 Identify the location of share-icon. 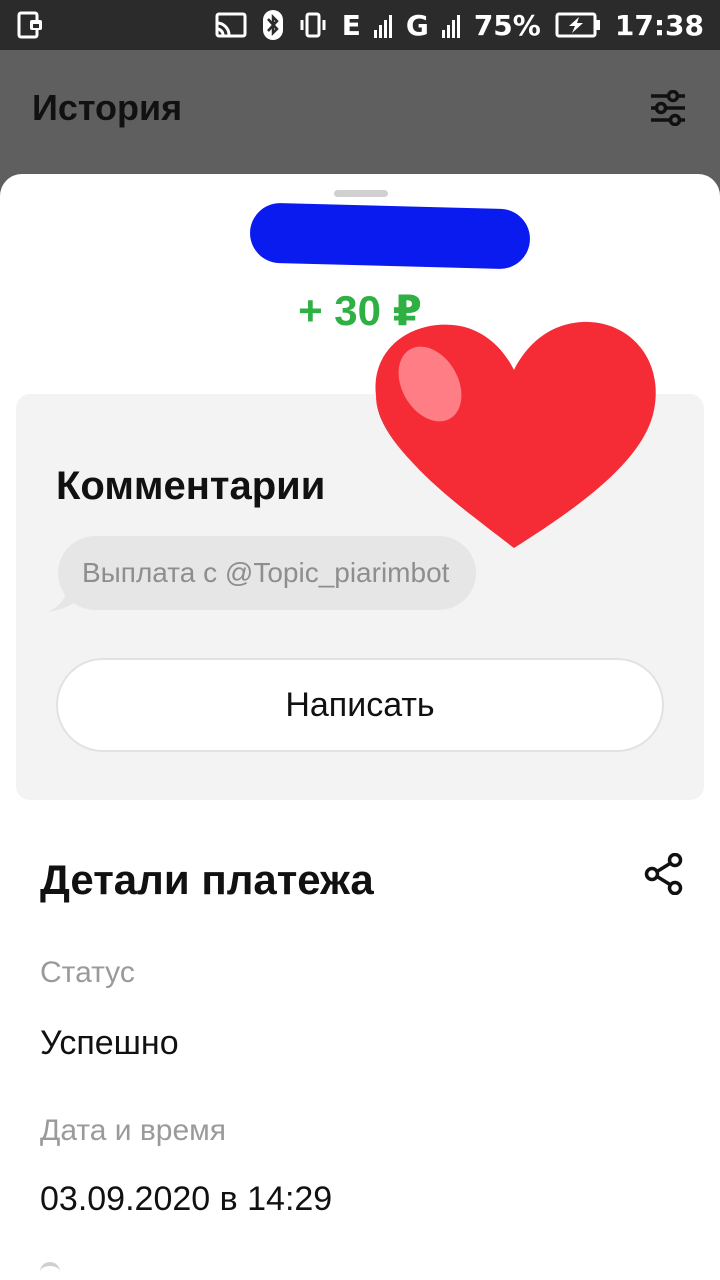
(663, 874).